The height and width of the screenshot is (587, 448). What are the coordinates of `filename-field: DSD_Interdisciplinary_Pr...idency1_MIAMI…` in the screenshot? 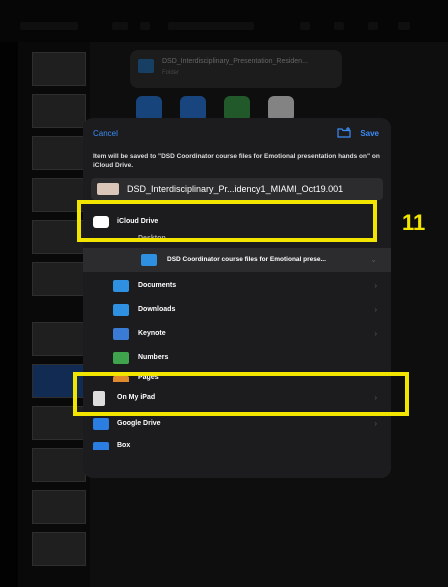 It's located at (237, 189).